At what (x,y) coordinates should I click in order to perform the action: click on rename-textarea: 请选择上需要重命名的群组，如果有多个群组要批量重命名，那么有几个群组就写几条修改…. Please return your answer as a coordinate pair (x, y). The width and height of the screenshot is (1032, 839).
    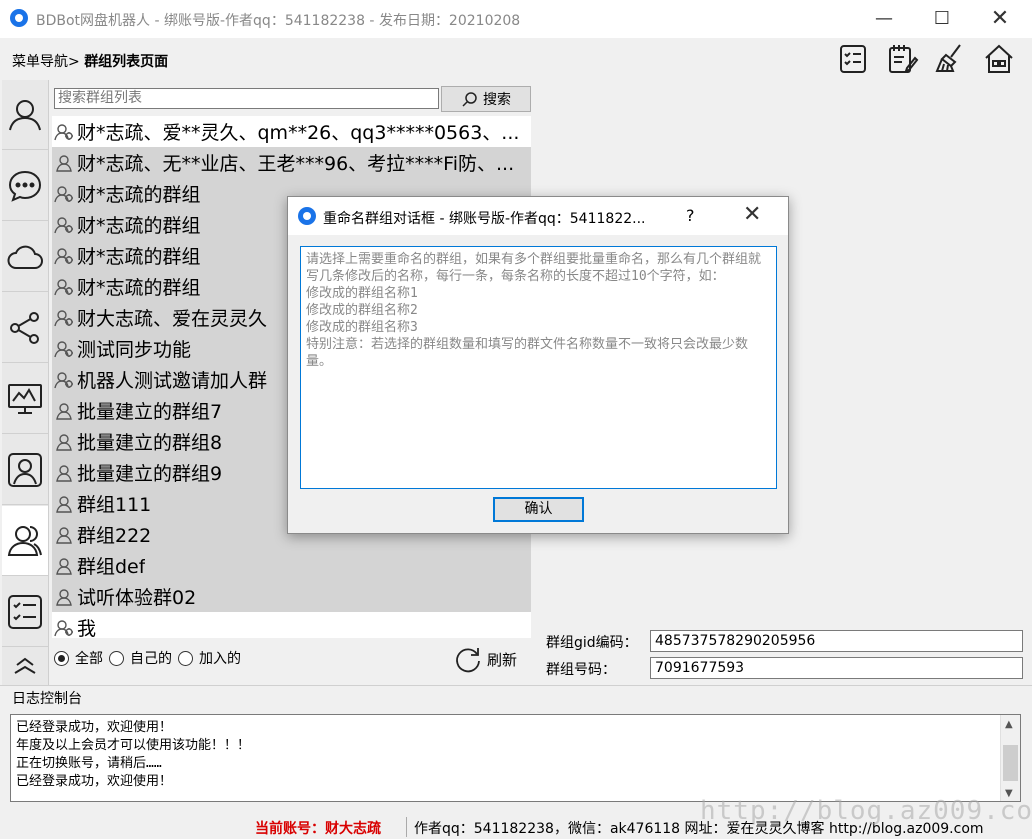
    Looking at the image, I should click on (538, 367).